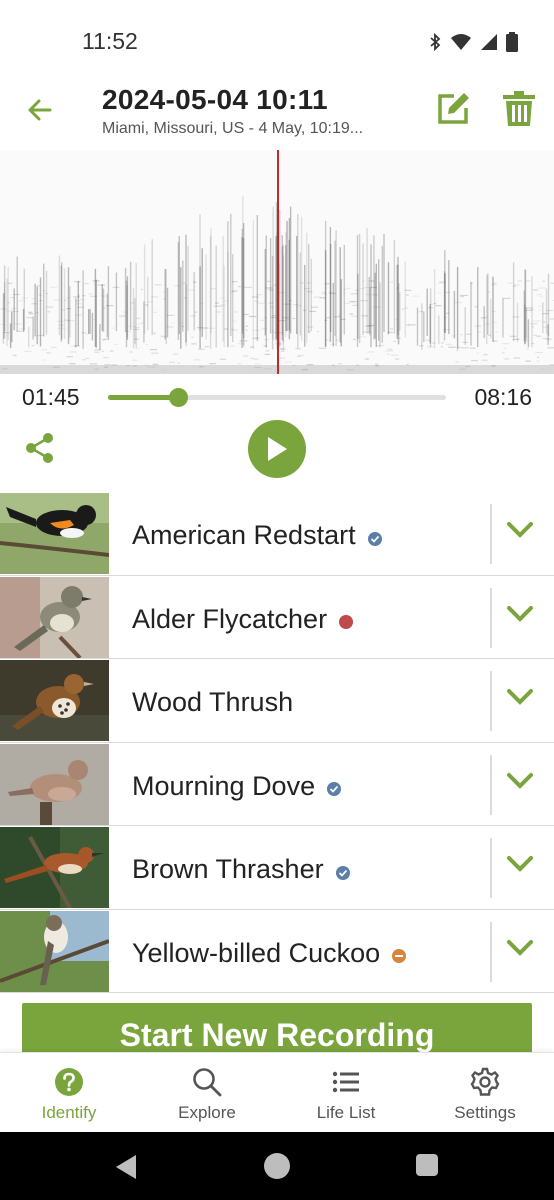 The image size is (554, 1200). Describe the element at coordinates (461, 42) in the screenshot. I see `wifi-icon` at that location.